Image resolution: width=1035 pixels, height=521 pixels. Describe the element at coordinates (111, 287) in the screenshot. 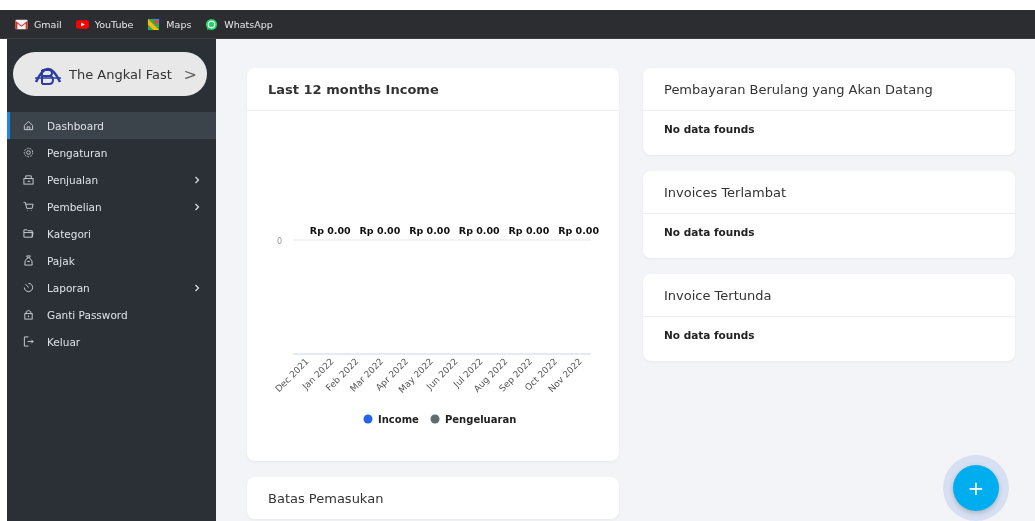

I see `sidebar-item: Laporan` at that location.